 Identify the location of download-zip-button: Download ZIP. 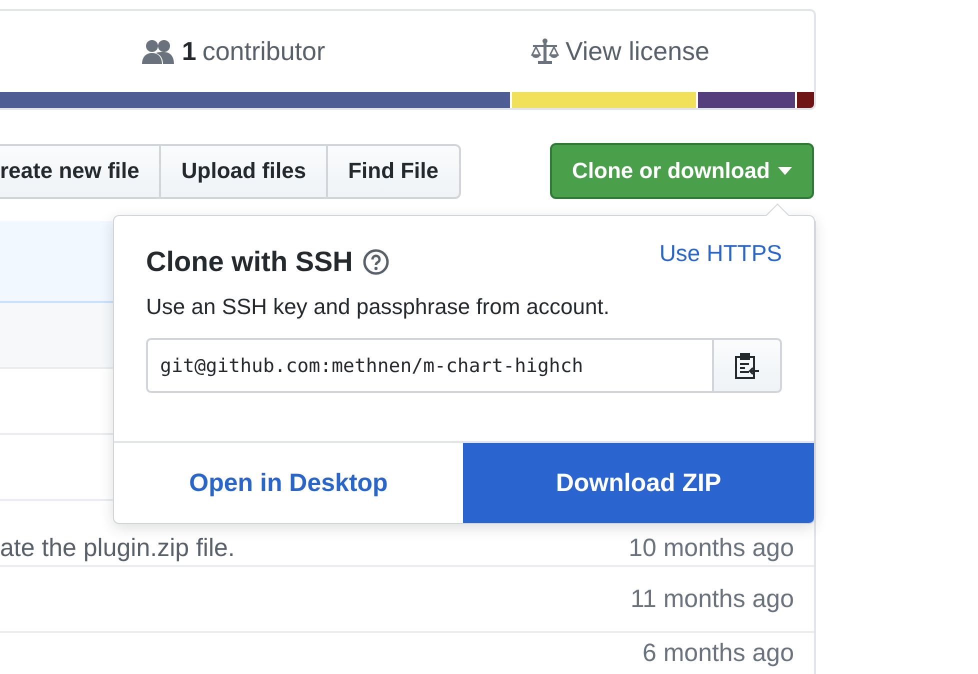
(638, 483).